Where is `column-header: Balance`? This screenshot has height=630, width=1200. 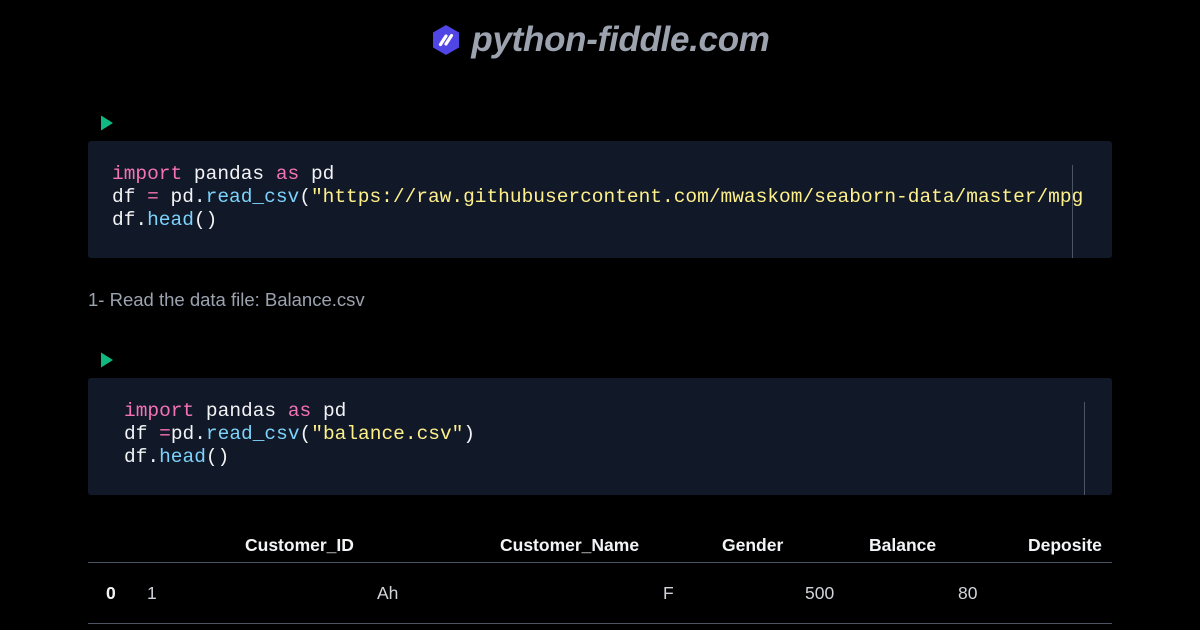
column-header: Balance is located at coordinates (903, 545).